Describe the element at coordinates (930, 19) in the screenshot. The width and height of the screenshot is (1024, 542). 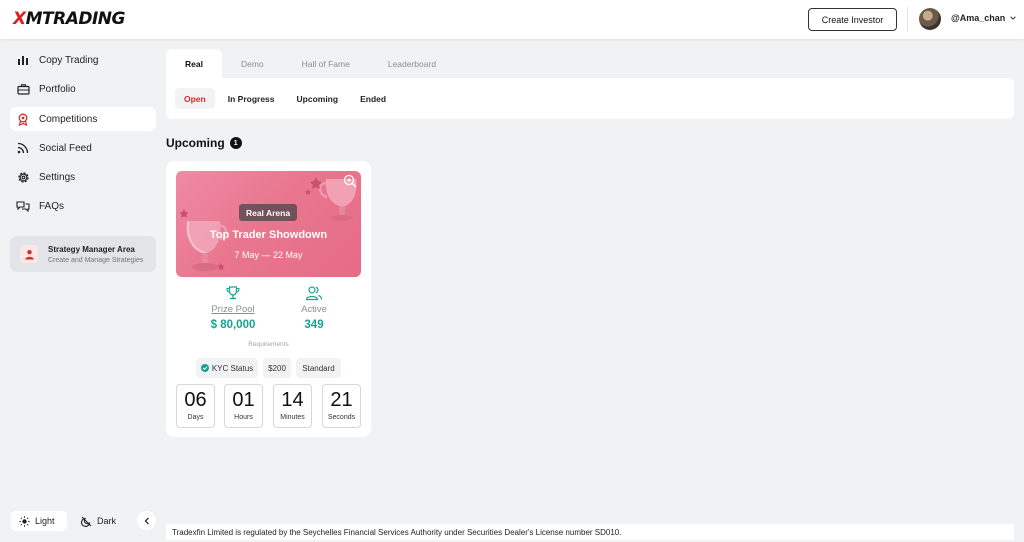
I see `avatar` at that location.